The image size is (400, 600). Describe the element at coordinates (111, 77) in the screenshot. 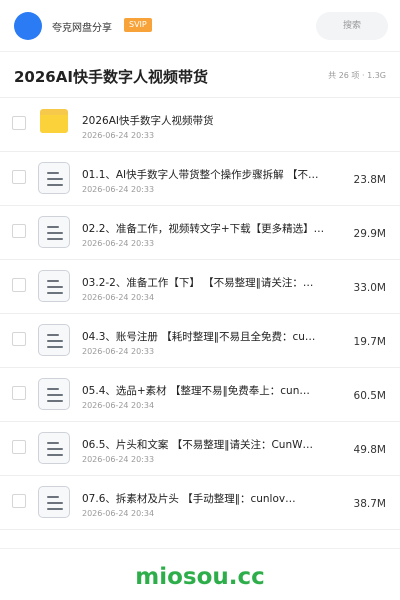

I see `page-title: 2026AI快手数字人视频带货` at that location.